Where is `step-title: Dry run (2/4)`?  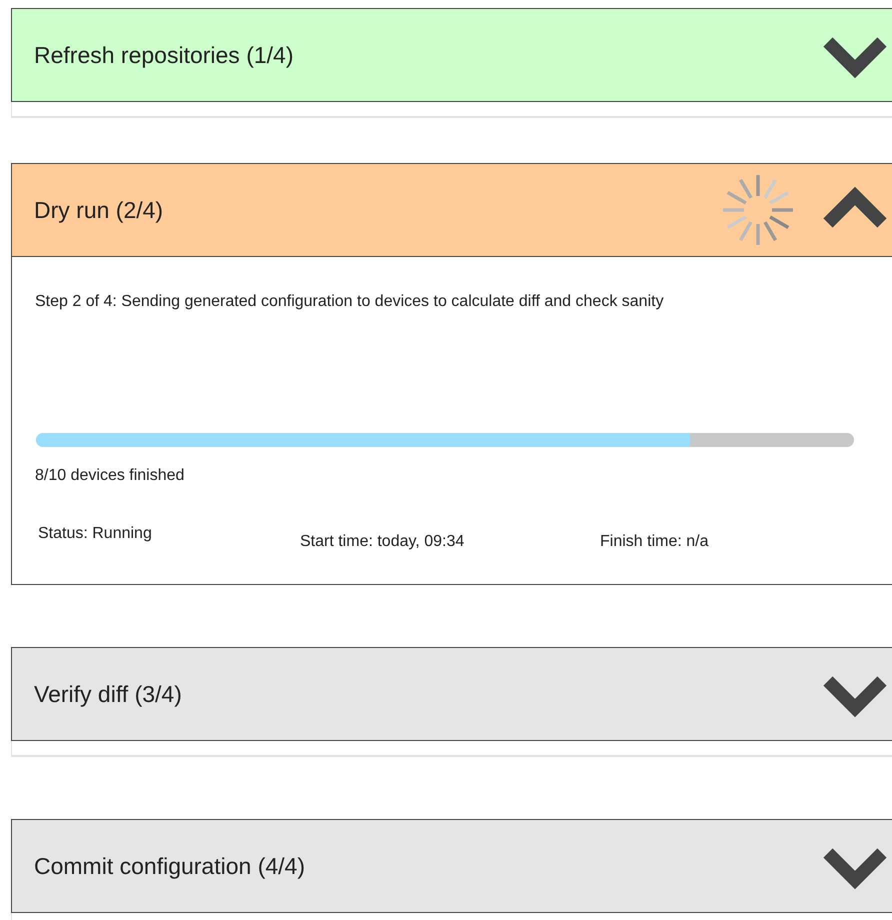
step-title: Dry run (2/4) is located at coordinates (99, 210).